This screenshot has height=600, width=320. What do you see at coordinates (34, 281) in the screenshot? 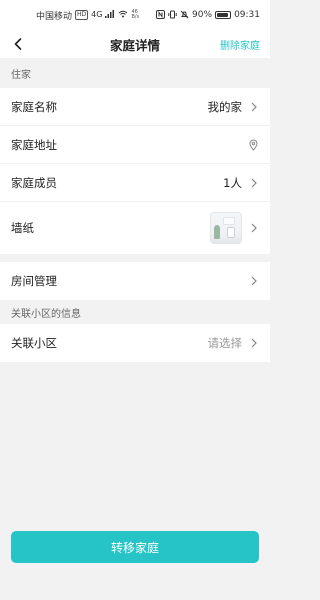
I see `room-management-label: 房间管理` at bounding box center [34, 281].